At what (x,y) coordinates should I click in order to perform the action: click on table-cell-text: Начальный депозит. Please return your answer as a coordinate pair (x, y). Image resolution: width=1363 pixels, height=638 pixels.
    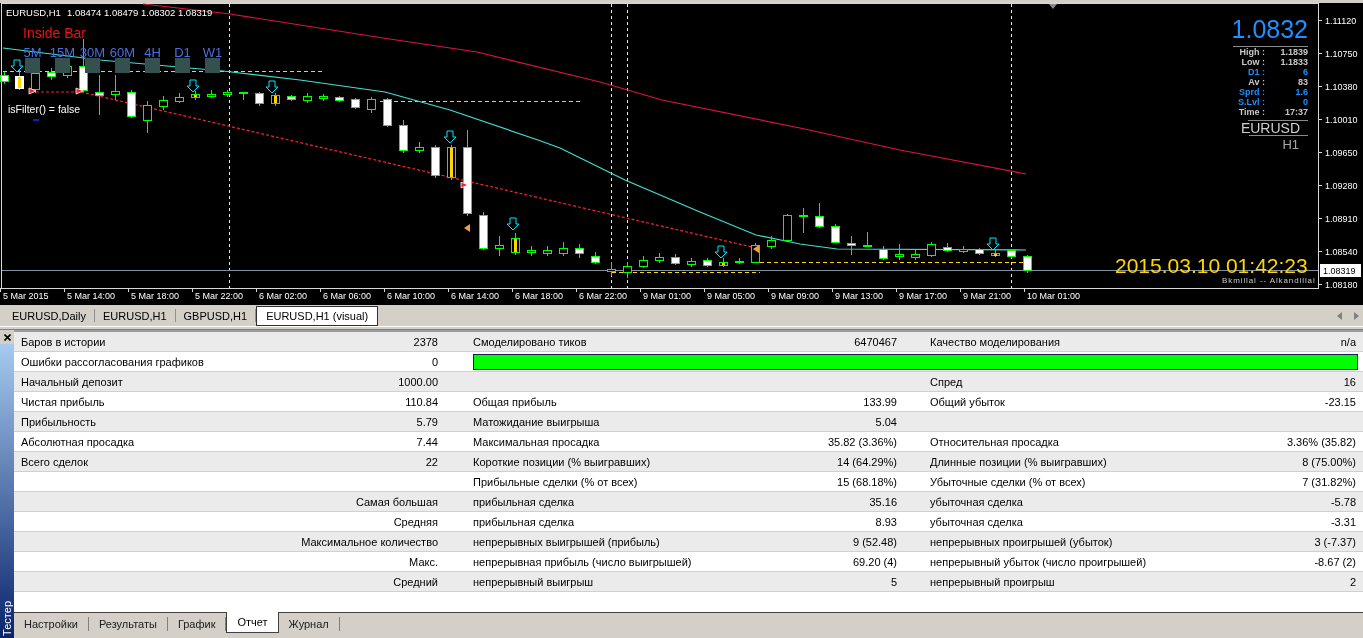
    Looking at the image, I should click on (72, 381).